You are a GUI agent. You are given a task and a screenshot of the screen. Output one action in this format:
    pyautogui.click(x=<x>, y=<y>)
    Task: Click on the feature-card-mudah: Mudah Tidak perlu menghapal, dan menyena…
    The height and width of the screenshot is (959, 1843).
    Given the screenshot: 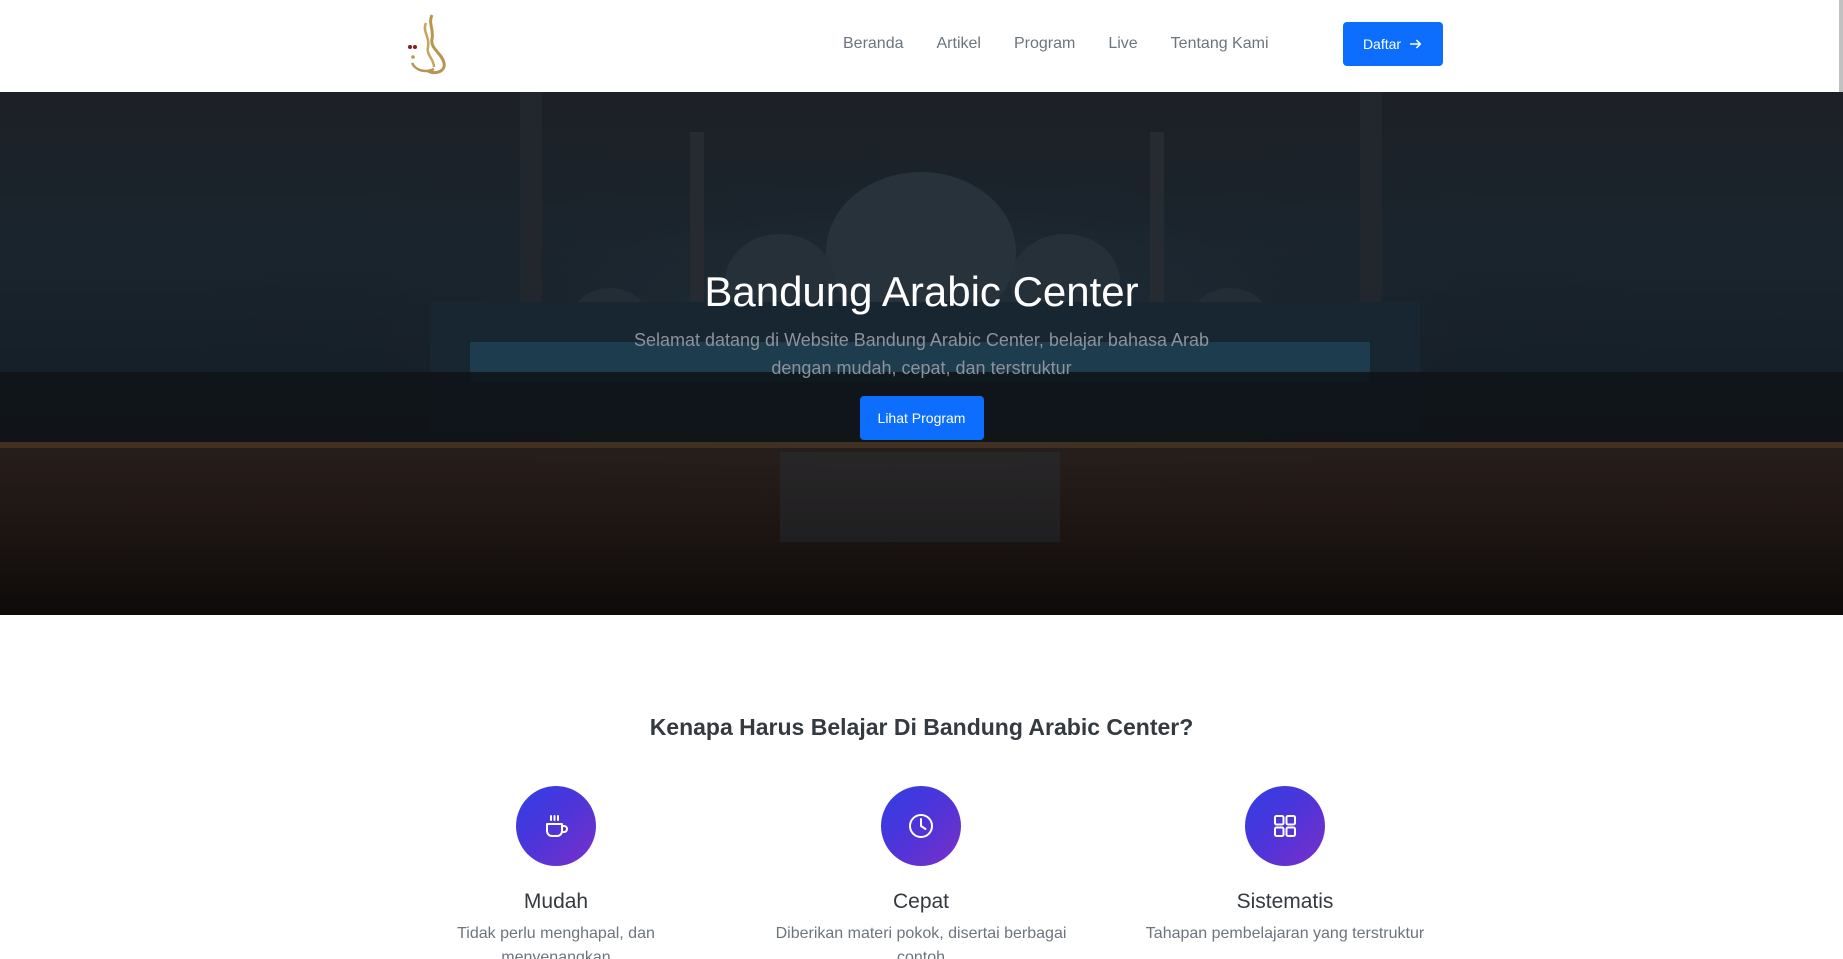 What is the action you would take?
    pyautogui.click(x=556, y=872)
    